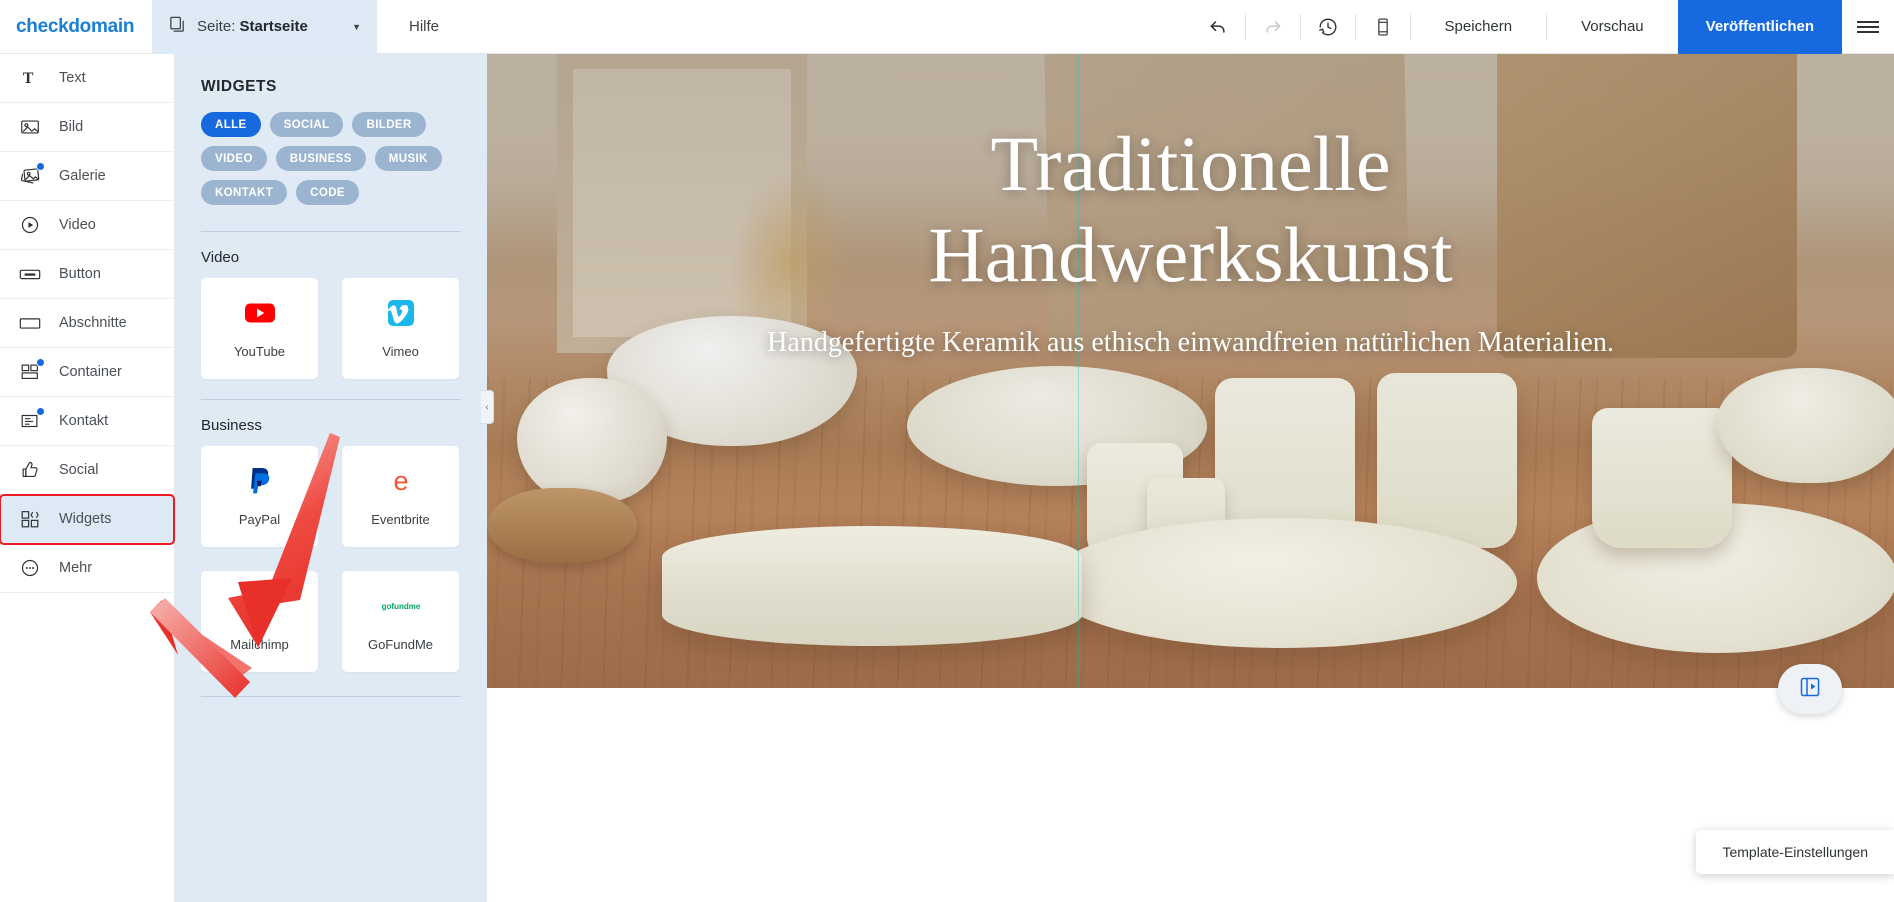 This screenshot has height=902, width=1894. I want to click on template-settings-label: Template-Einstellungen, so click(1795, 852).